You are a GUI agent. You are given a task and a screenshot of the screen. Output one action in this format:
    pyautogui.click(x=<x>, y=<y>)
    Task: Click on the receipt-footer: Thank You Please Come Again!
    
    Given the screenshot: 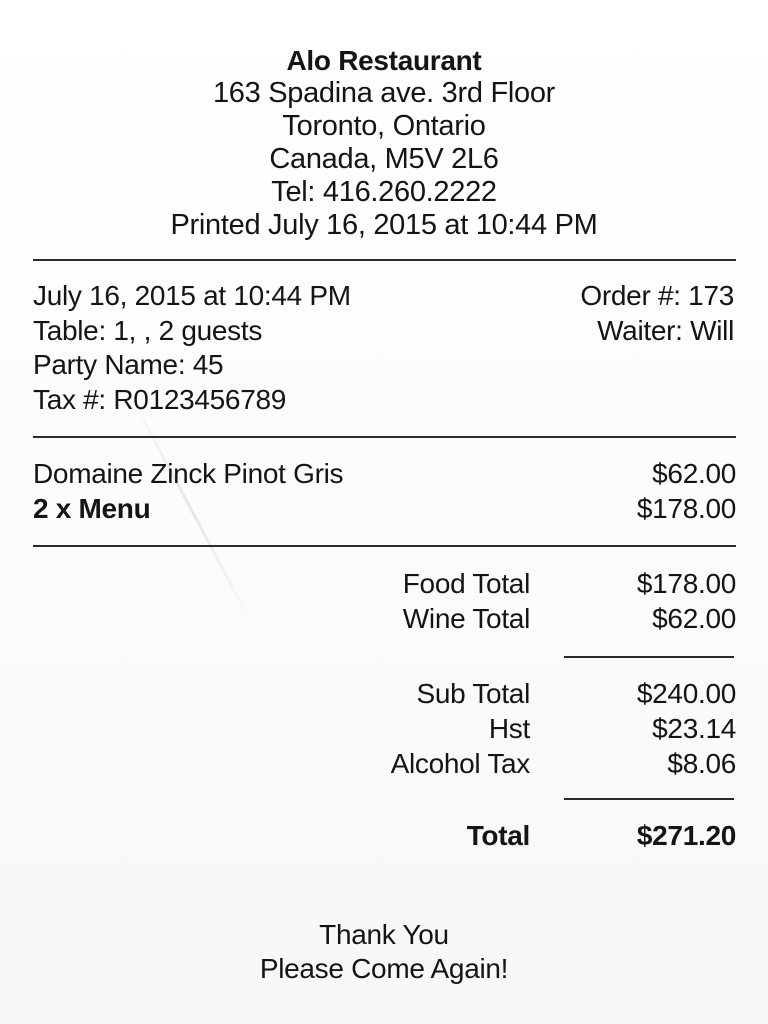 What is the action you would take?
    pyautogui.click(x=384, y=952)
    